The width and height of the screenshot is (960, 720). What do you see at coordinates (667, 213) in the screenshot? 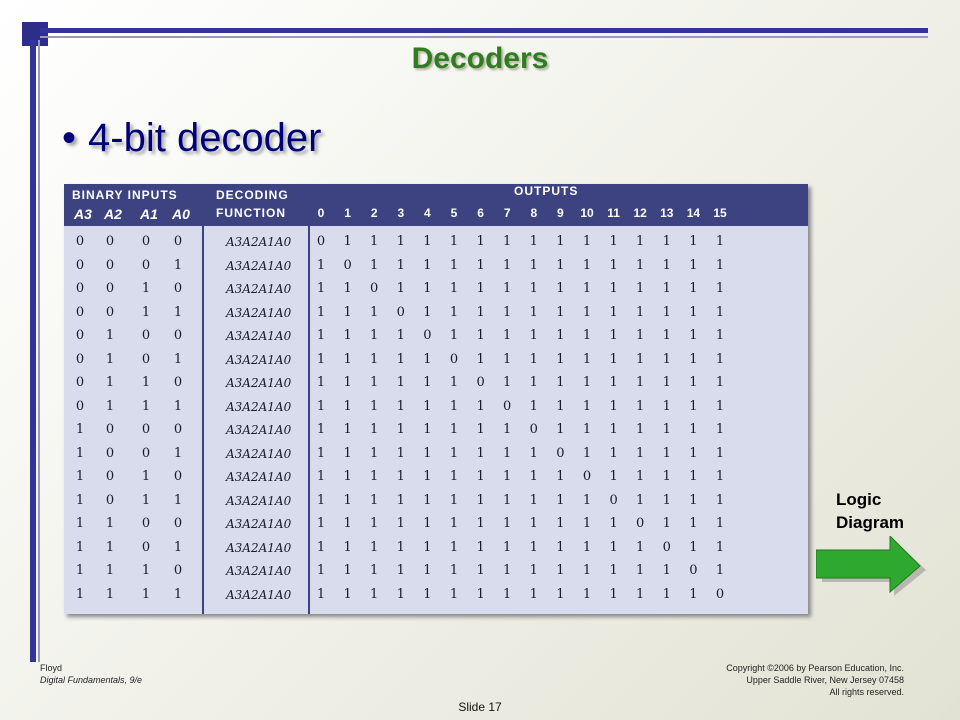
I see `output-header: 13` at bounding box center [667, 213].